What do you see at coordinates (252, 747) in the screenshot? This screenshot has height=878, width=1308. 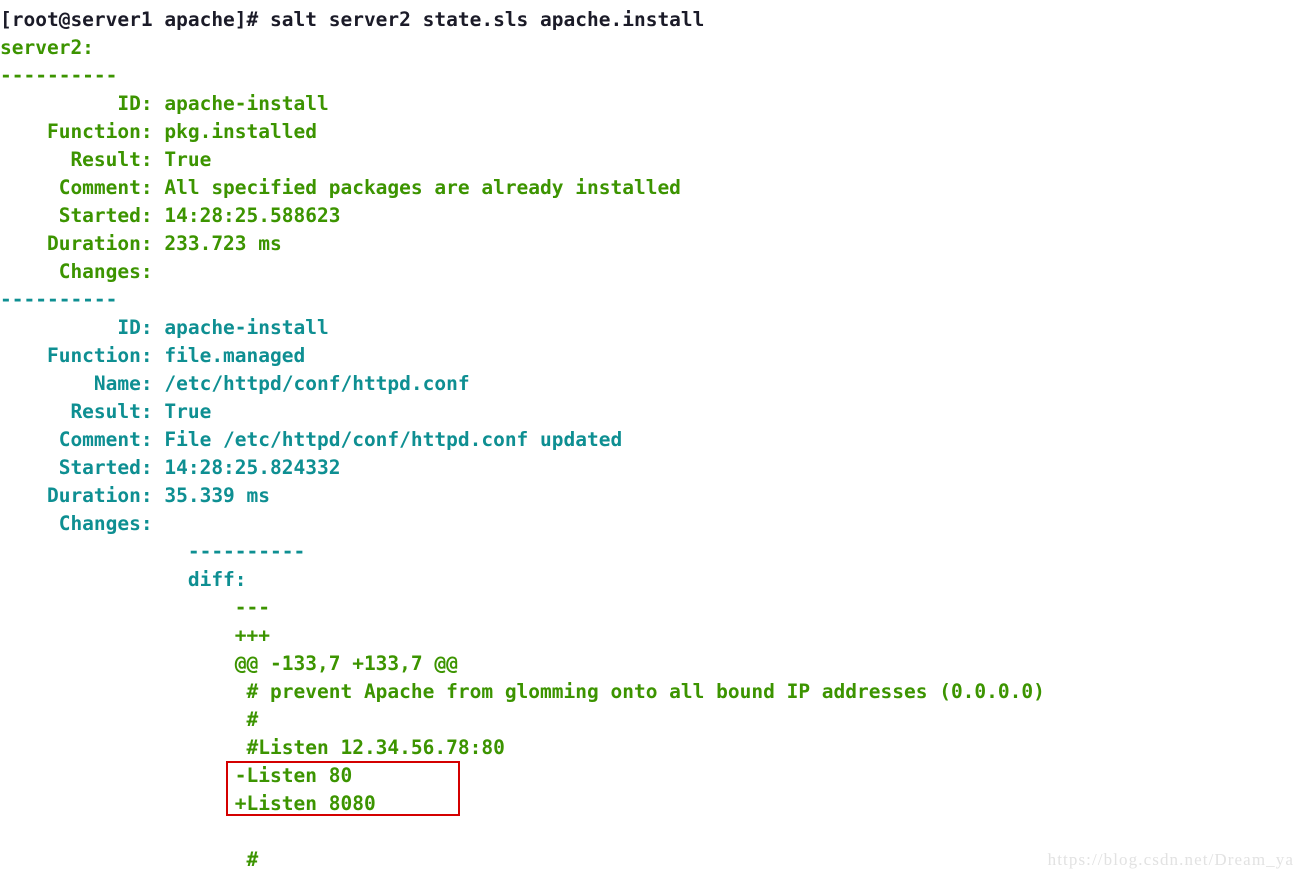 I see `diff-context-listen-example: #Listen 12.34.56.78:80` at bounding box center [252, 747].